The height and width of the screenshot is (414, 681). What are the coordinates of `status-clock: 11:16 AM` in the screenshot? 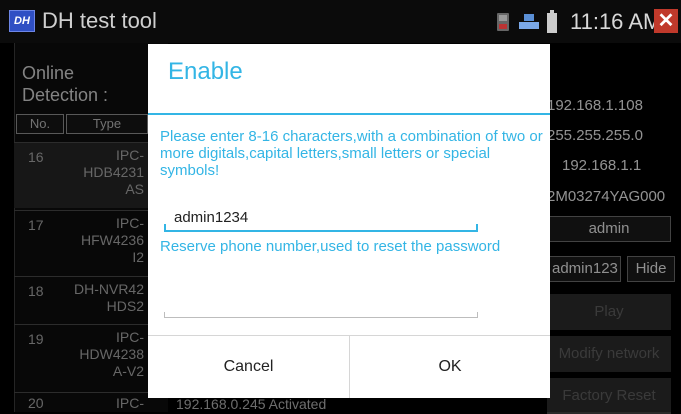 It's located at (616, 21).